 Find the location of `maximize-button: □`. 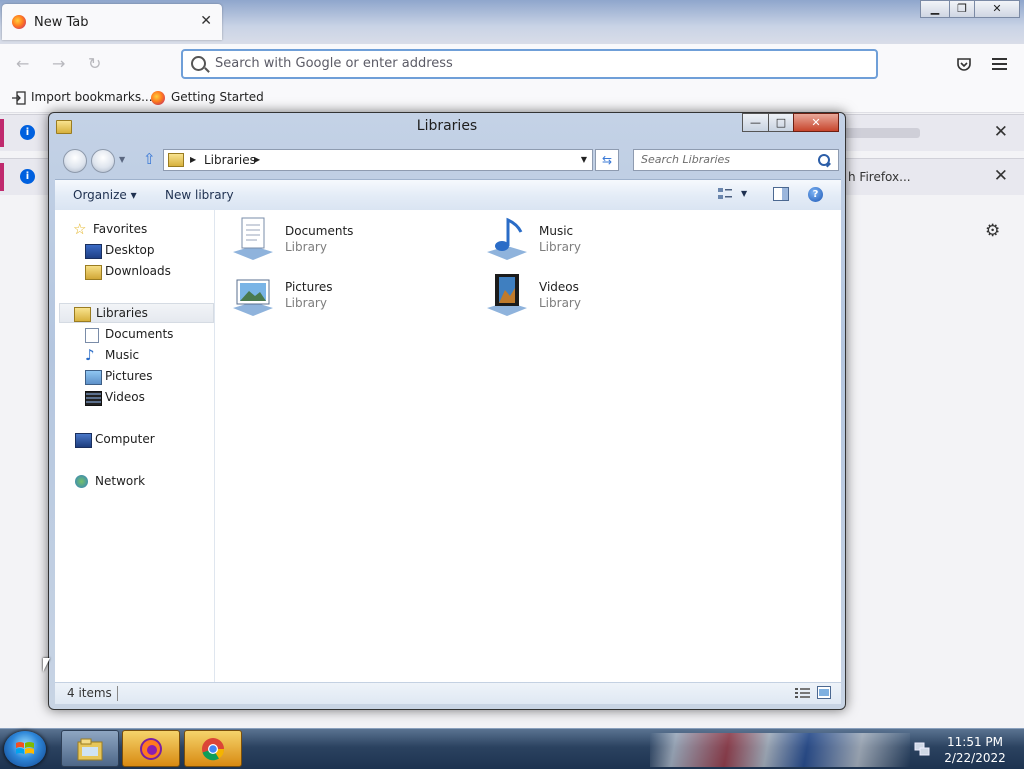

maximize-button: □ is located at coordinates (781, 122).